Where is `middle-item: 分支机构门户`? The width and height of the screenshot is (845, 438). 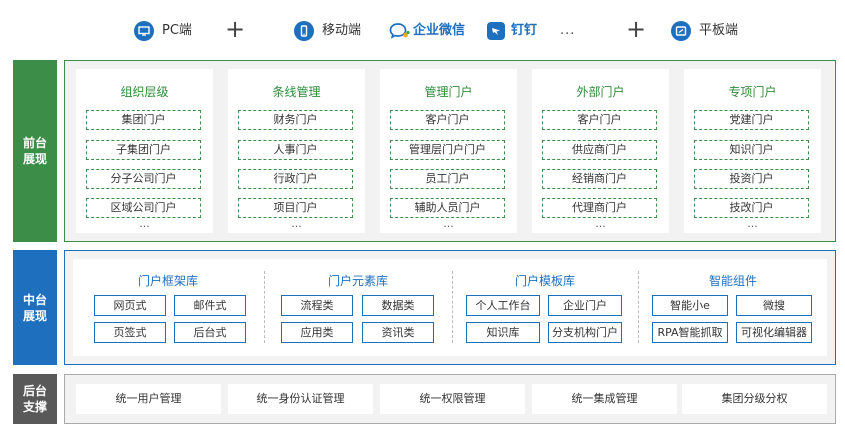 middle-item: 分支机构门户 is located at coordinates (585, 332).